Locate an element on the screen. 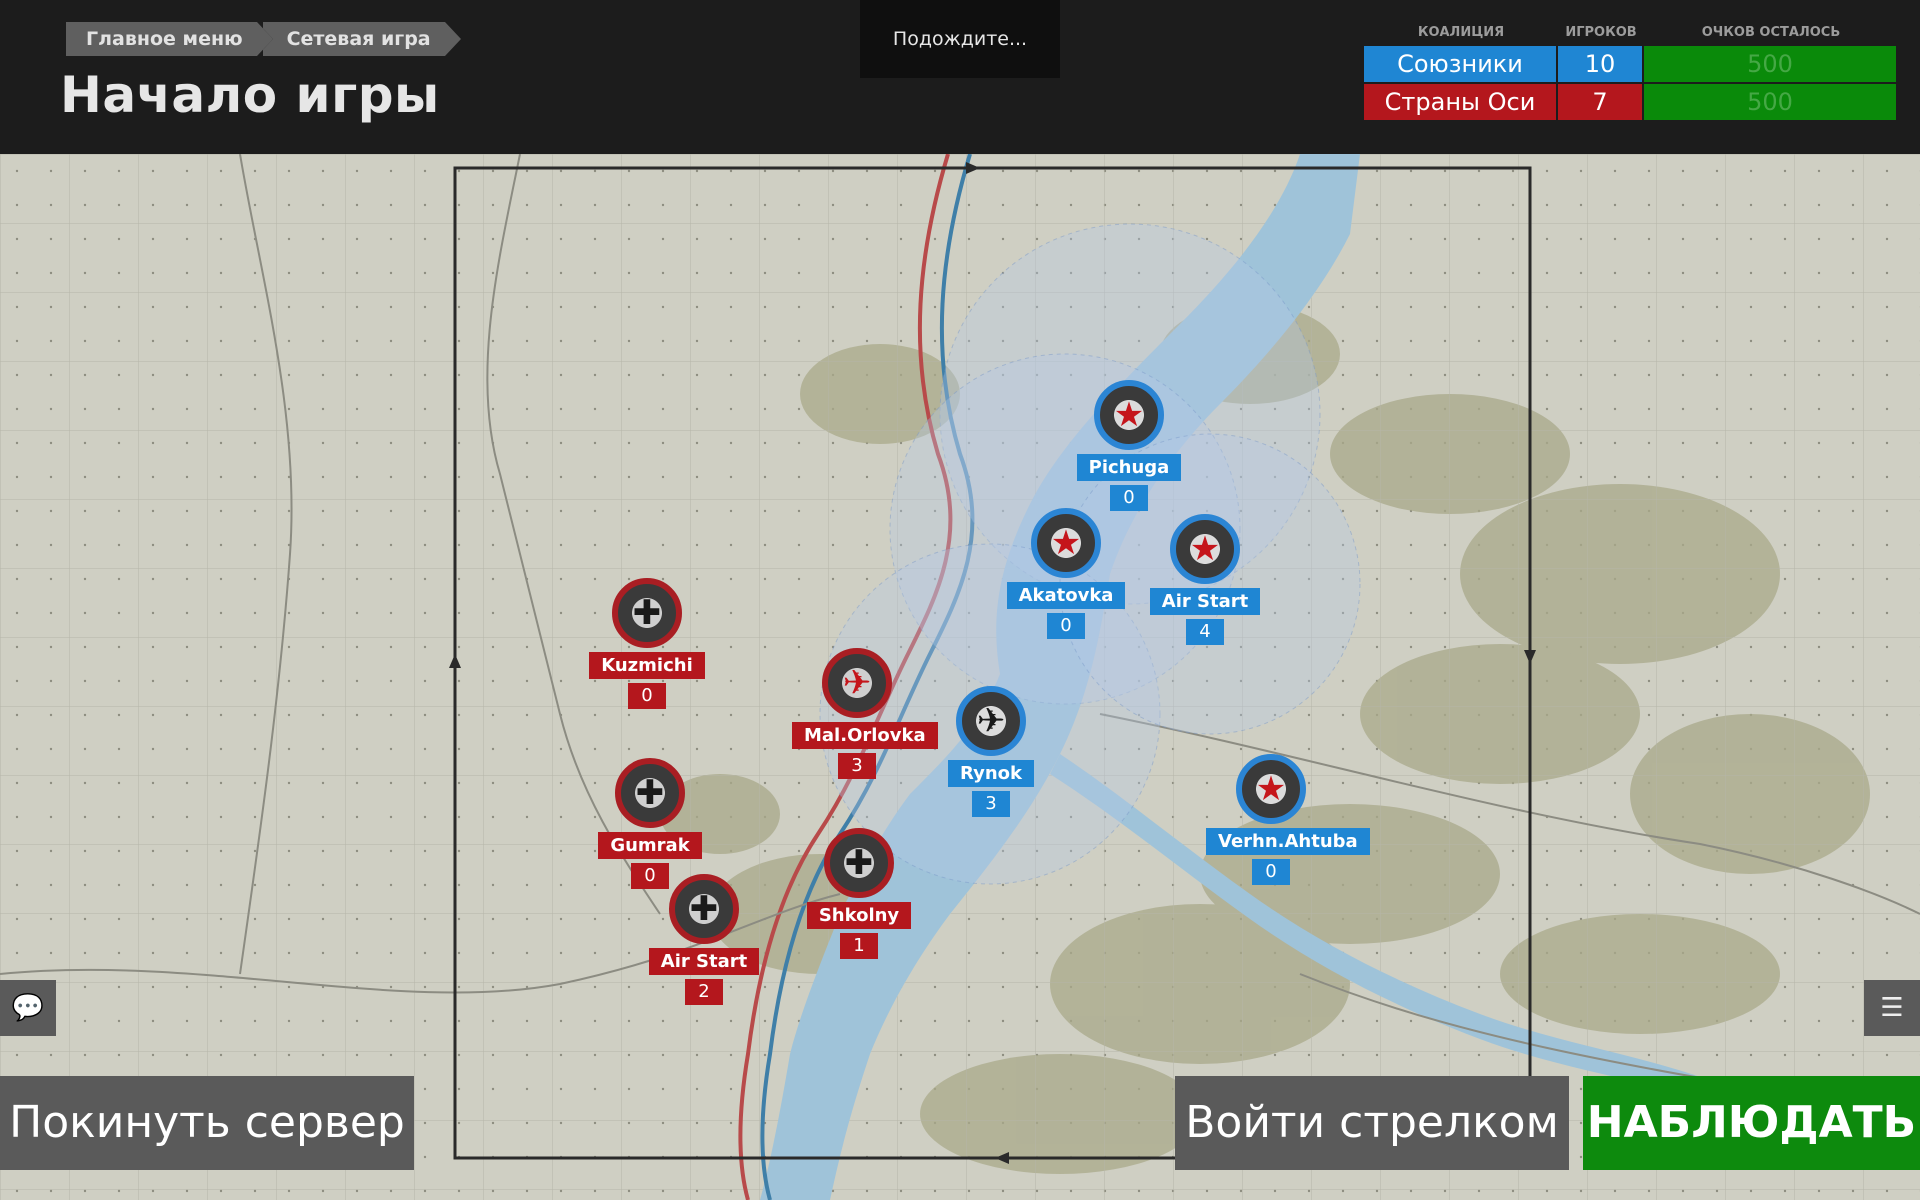  chat-icon: 💬 is located at coordinates (28, 1008).